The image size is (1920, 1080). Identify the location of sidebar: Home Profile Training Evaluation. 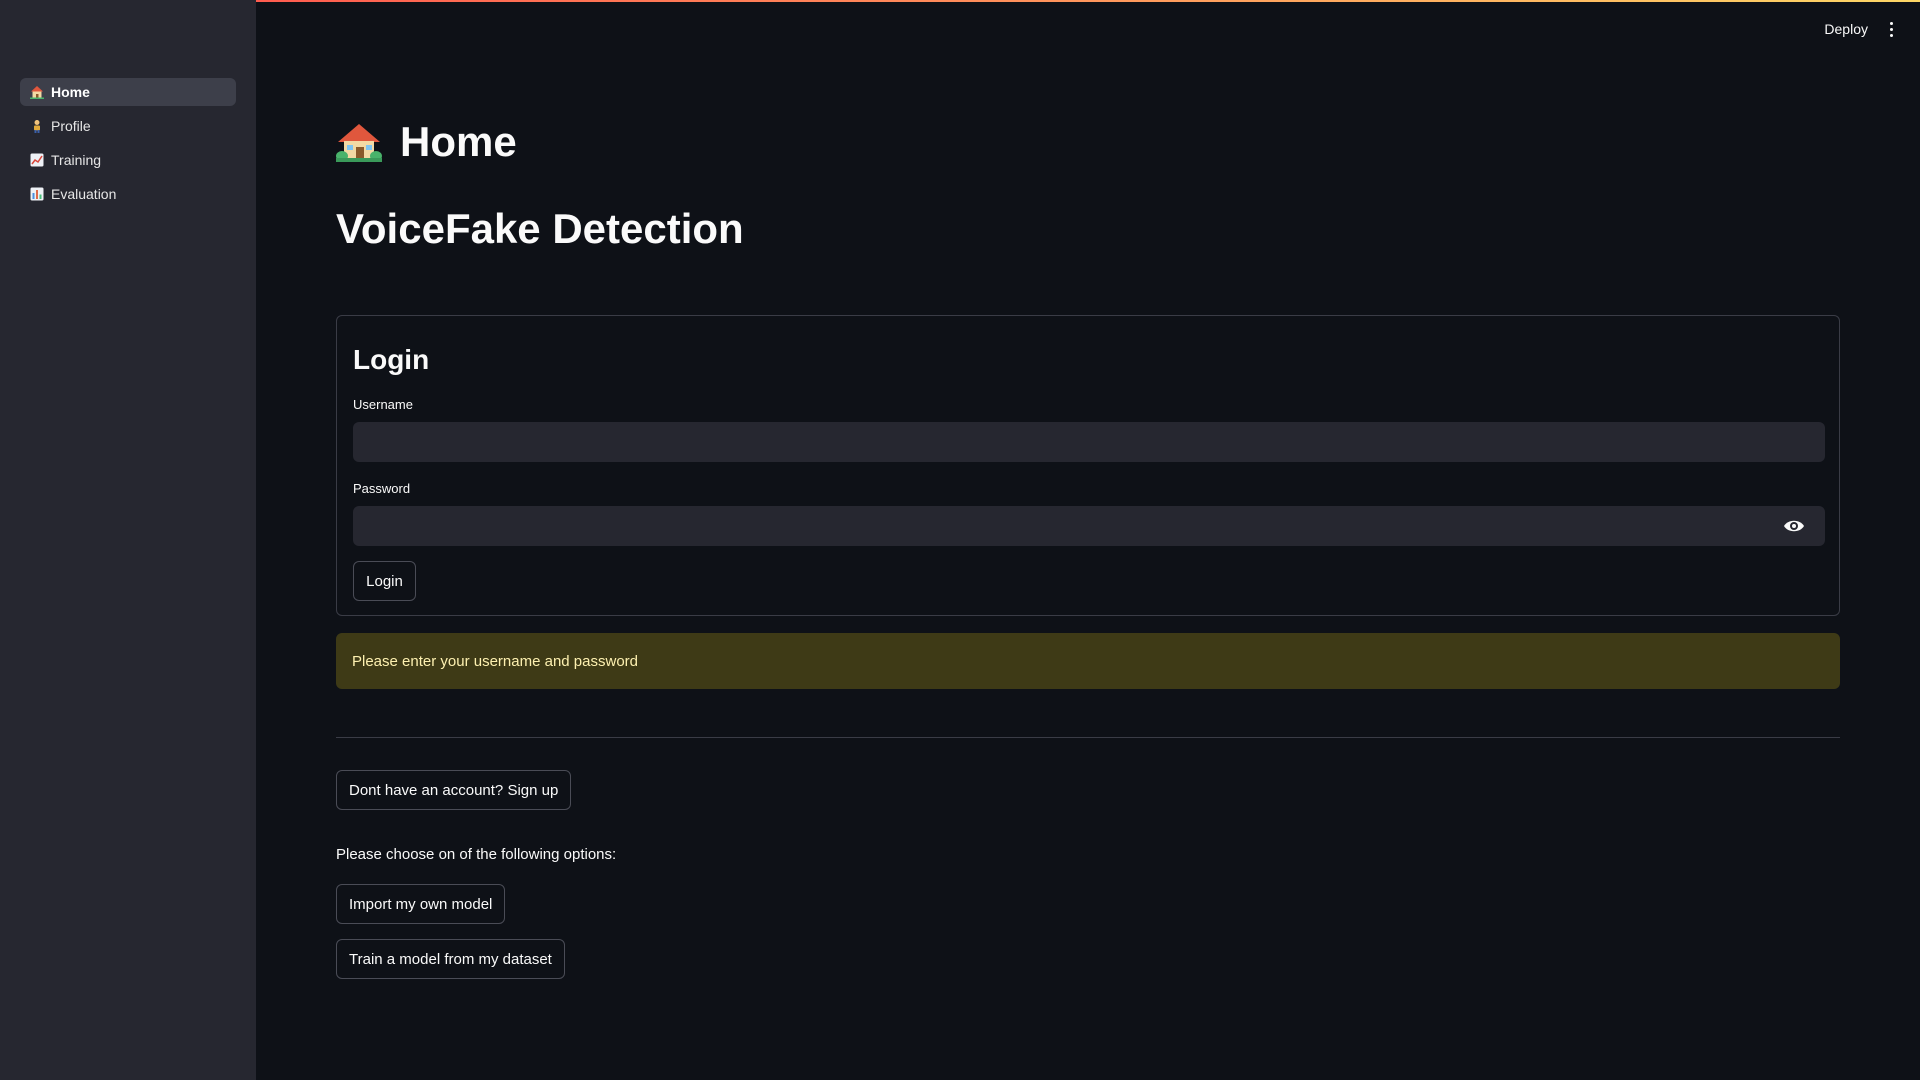
(128, 540).